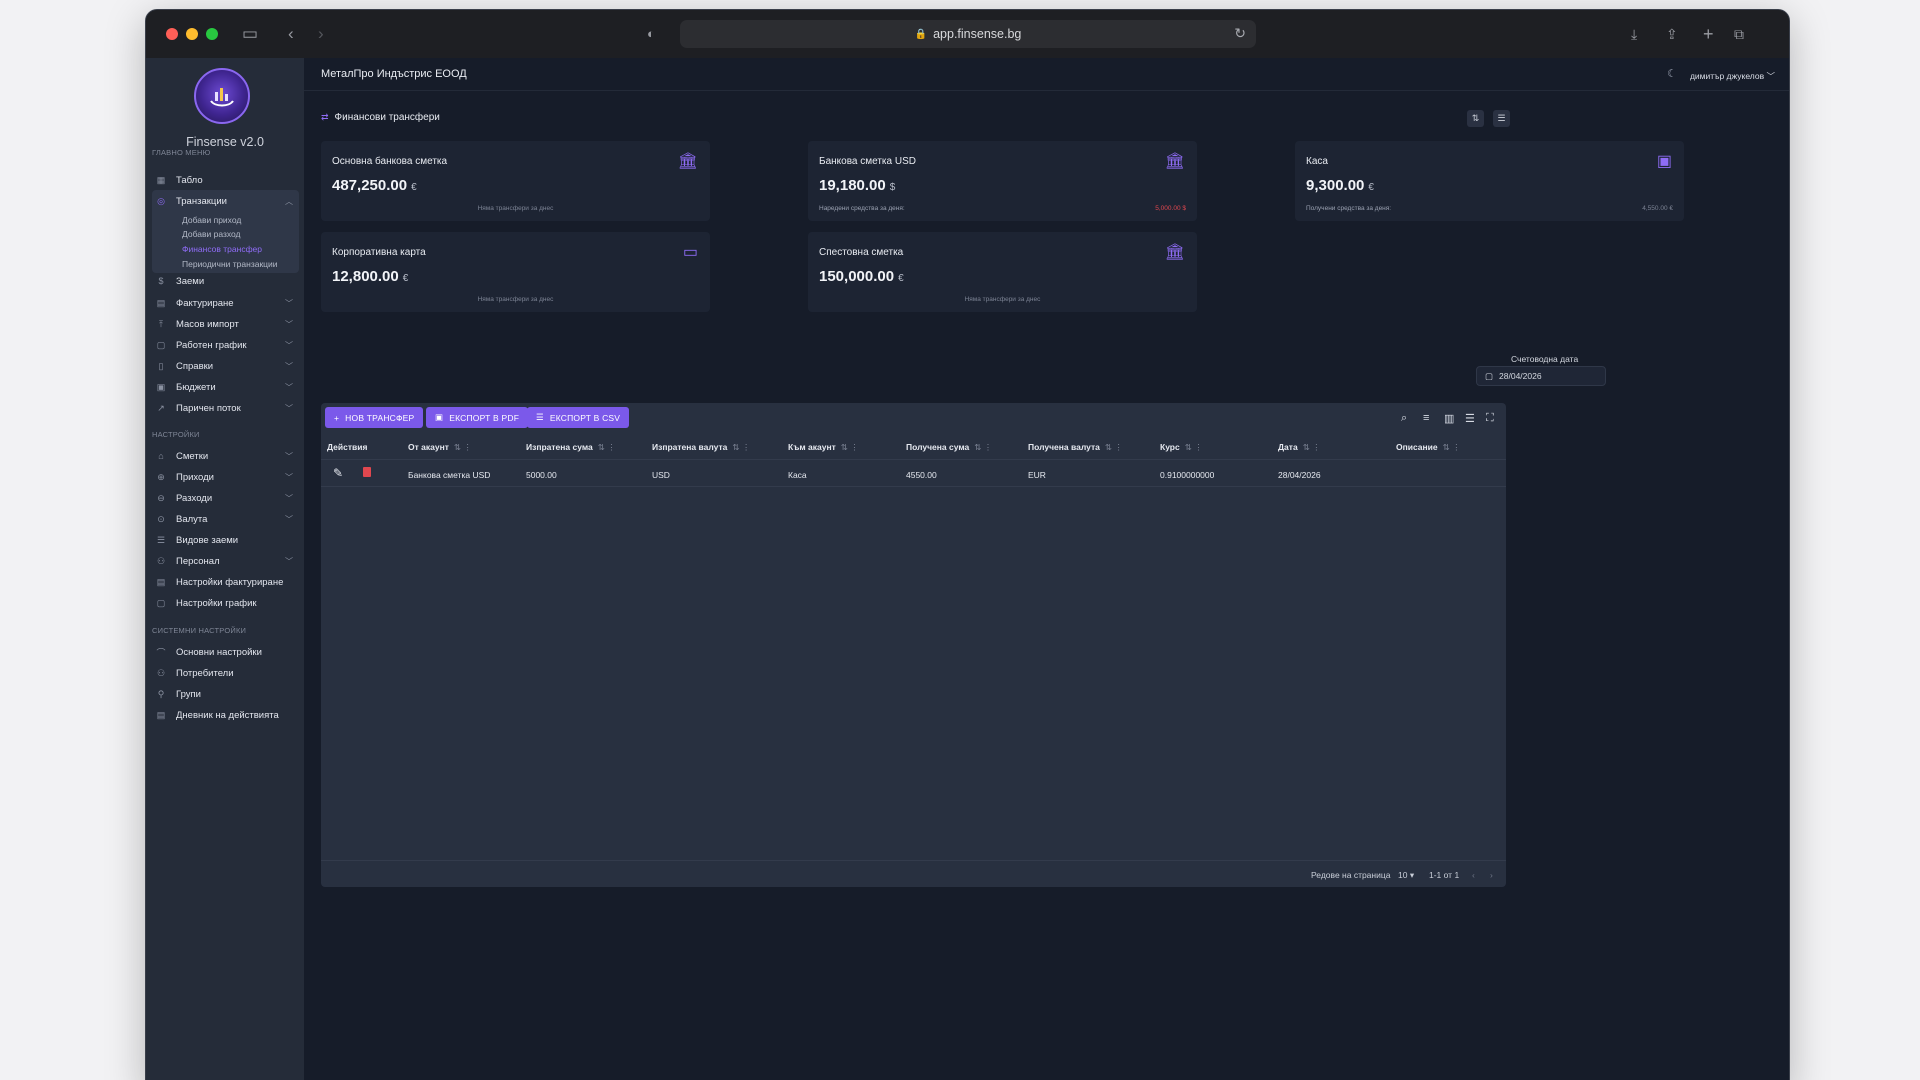  What do you see at coordinates (225, 180) in the screenshot?
I see `sidebar-item-dashboard: ▦ Табло` at bounding box center [225, 180].